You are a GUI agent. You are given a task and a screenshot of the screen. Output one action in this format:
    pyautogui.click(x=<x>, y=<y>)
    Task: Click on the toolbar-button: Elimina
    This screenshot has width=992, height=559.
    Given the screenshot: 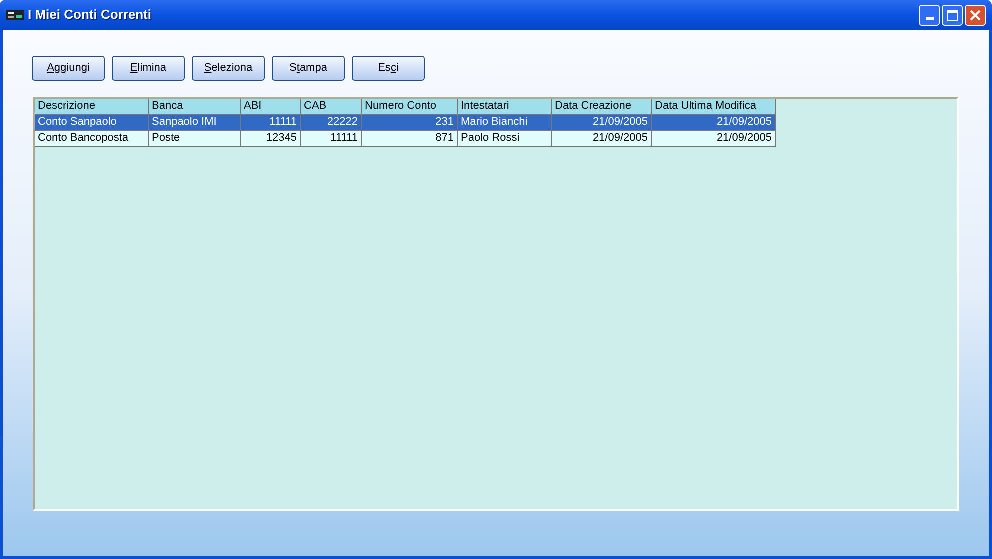 What is the action you would take?
    pyautogui.click(x=148, y=68)
    